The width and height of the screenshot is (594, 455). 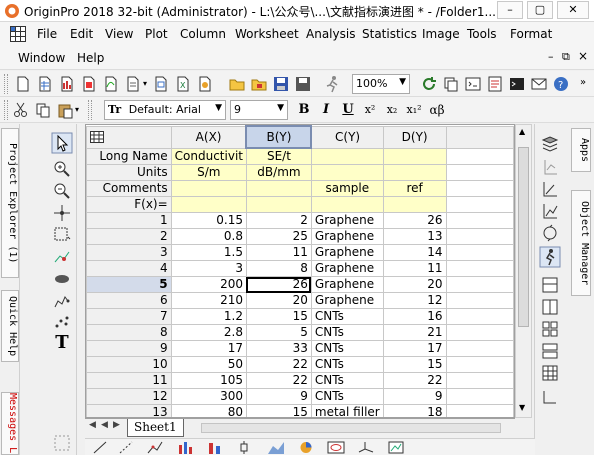 What do you see at coordinates (21, 110) in the screenshot?
I see `cut-icon` at bounding box center [21, 110].